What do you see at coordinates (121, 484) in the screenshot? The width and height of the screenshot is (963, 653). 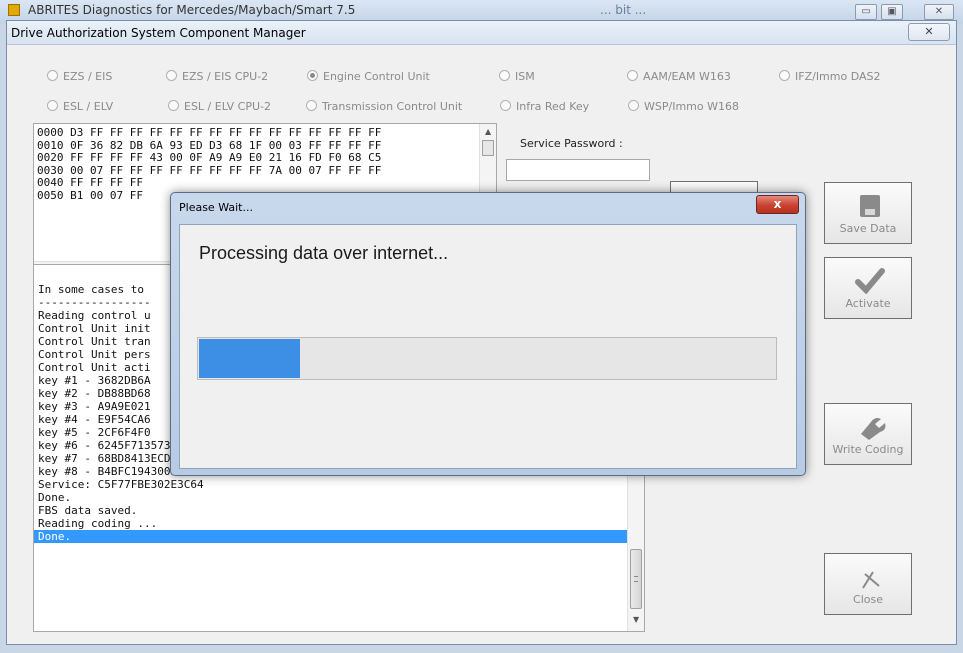 I see `log-line: Service: C5F77FBE302E3C64` at bounding box center [121, 484].